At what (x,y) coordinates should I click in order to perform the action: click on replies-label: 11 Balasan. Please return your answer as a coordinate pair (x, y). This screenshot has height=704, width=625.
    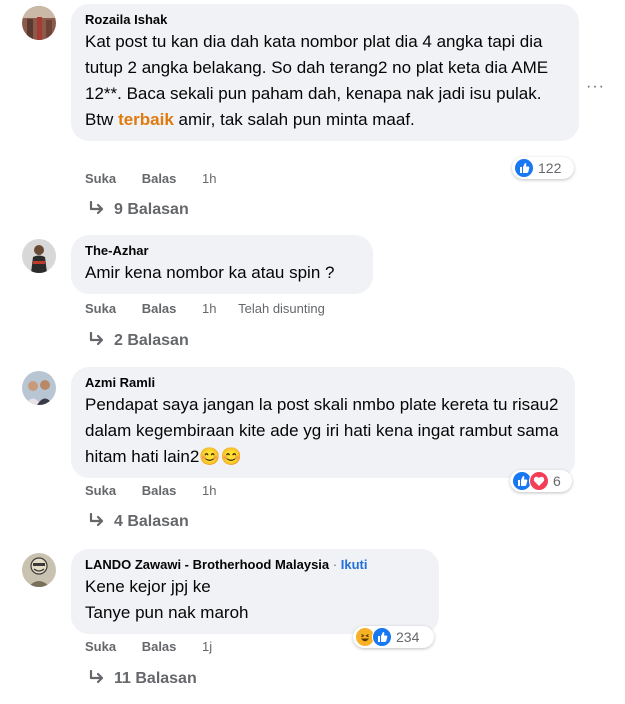
    Looking at the image, I should click on (155, 678).